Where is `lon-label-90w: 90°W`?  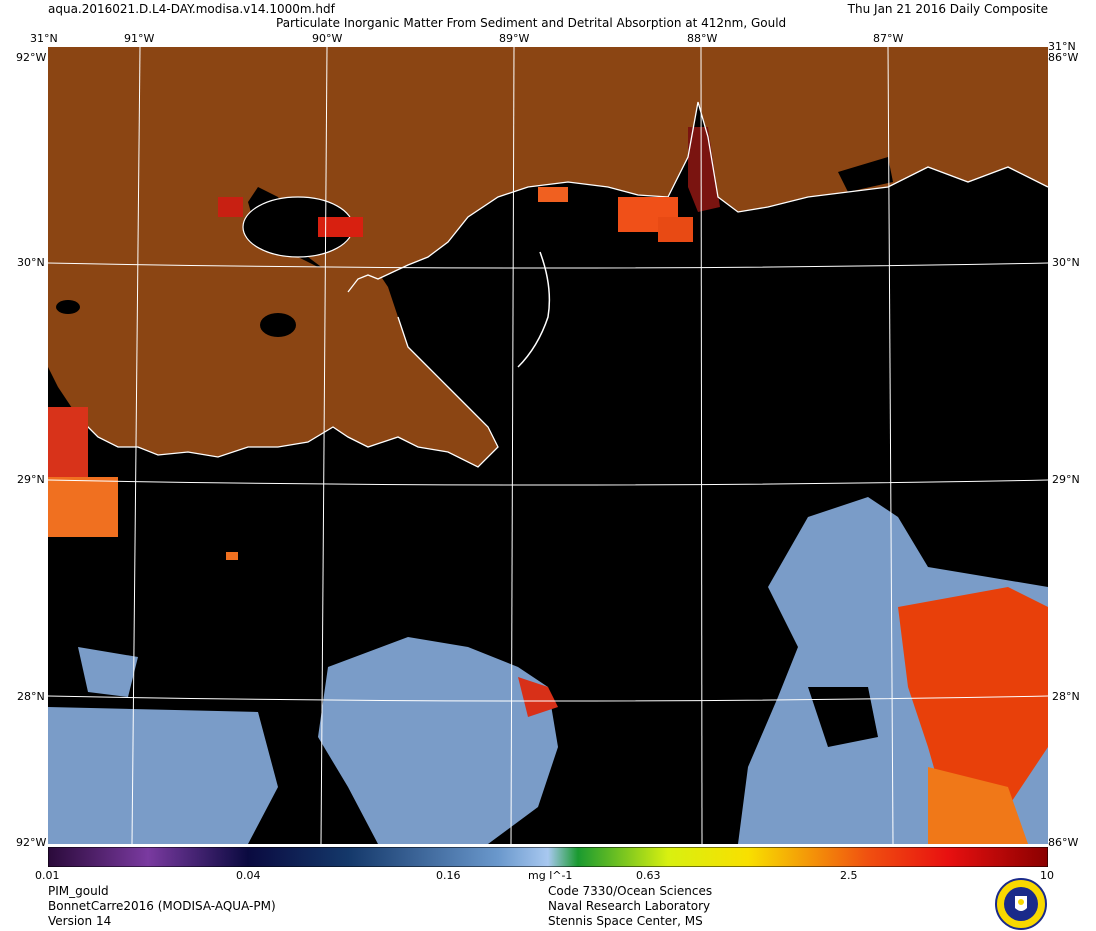 lon-label-90w: 90°W is located at coordinates (327, 38).